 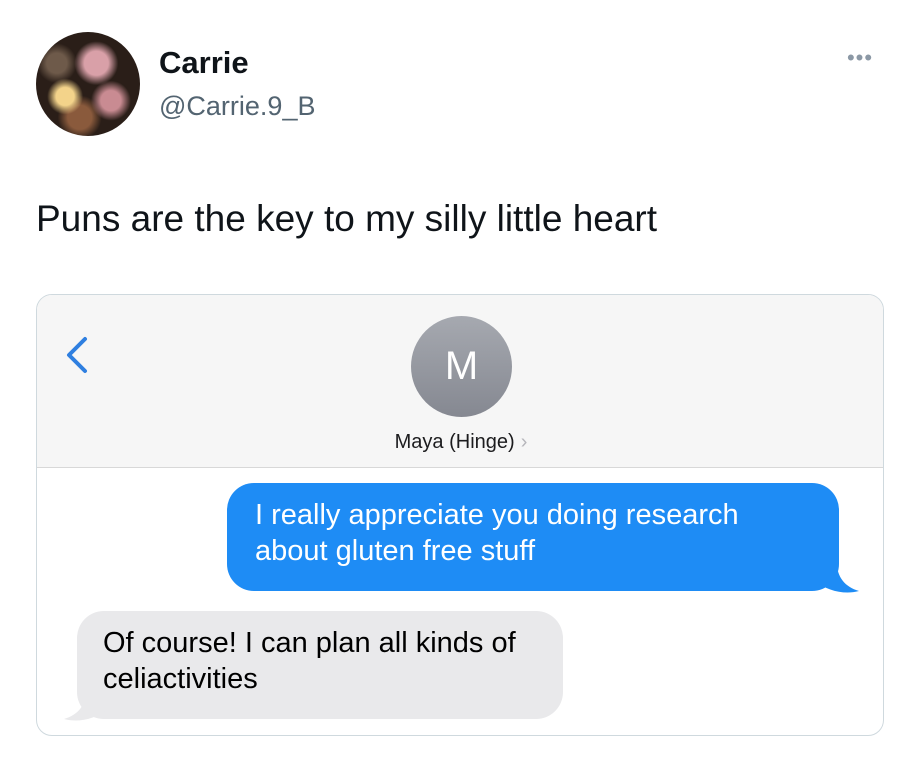 I want to click on chevron-left-icon, so click(x=77, y=355).